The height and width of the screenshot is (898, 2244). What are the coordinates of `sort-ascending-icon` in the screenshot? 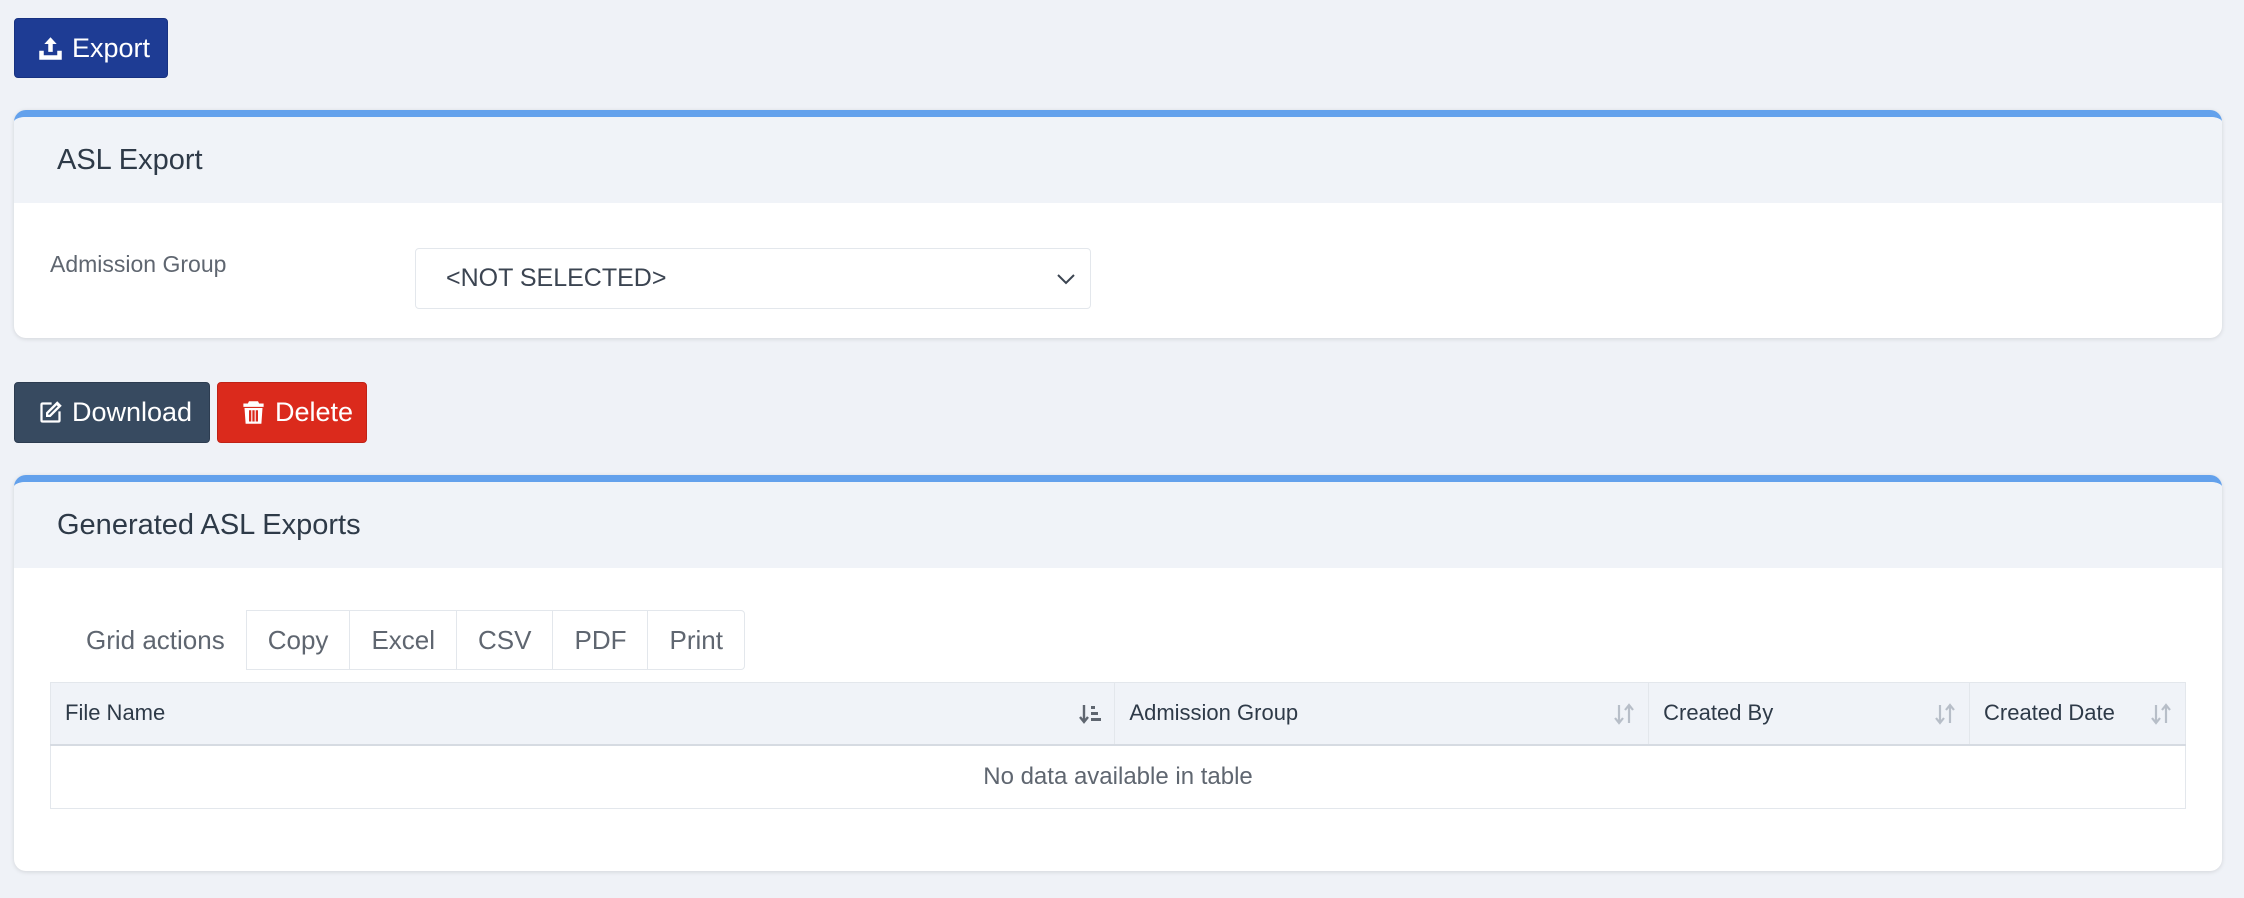 It's located at (1090, 714).